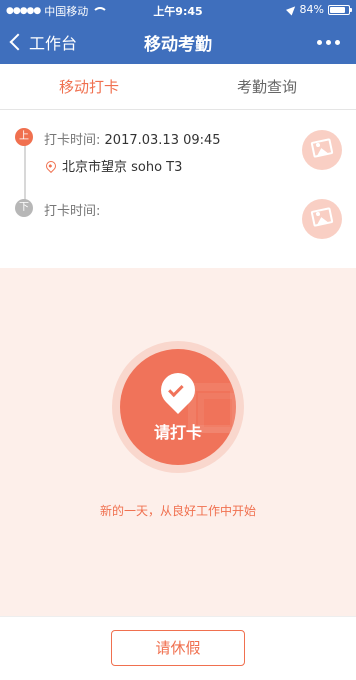  I want to click on nav-bar: 工作台 移动考勤, so click(178, 42).